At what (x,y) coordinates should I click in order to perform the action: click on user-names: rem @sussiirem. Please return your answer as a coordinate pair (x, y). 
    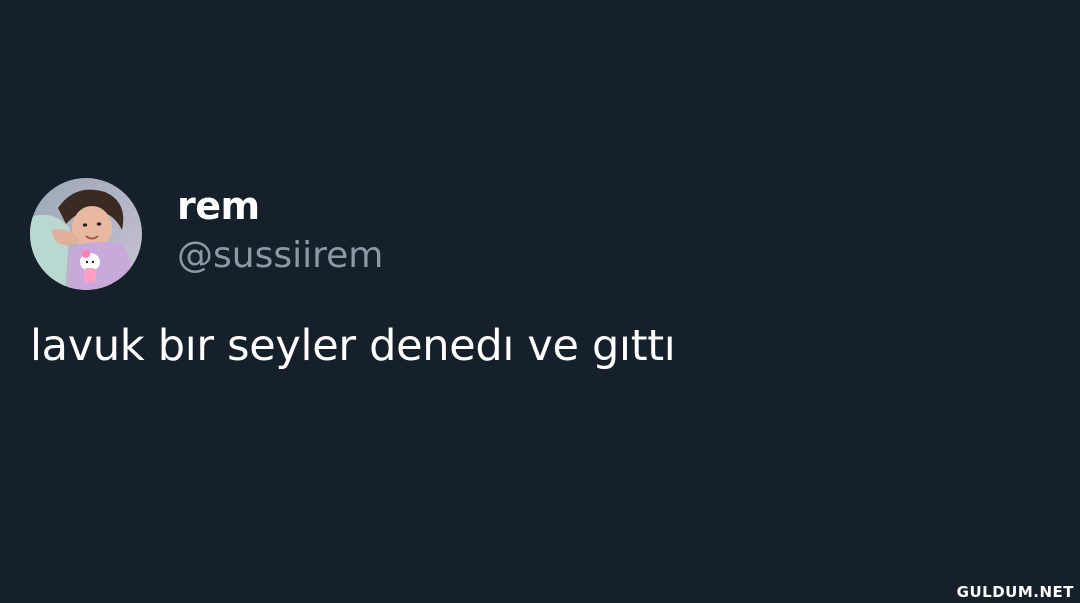
    Looking at the image, I should click on (280, 231).